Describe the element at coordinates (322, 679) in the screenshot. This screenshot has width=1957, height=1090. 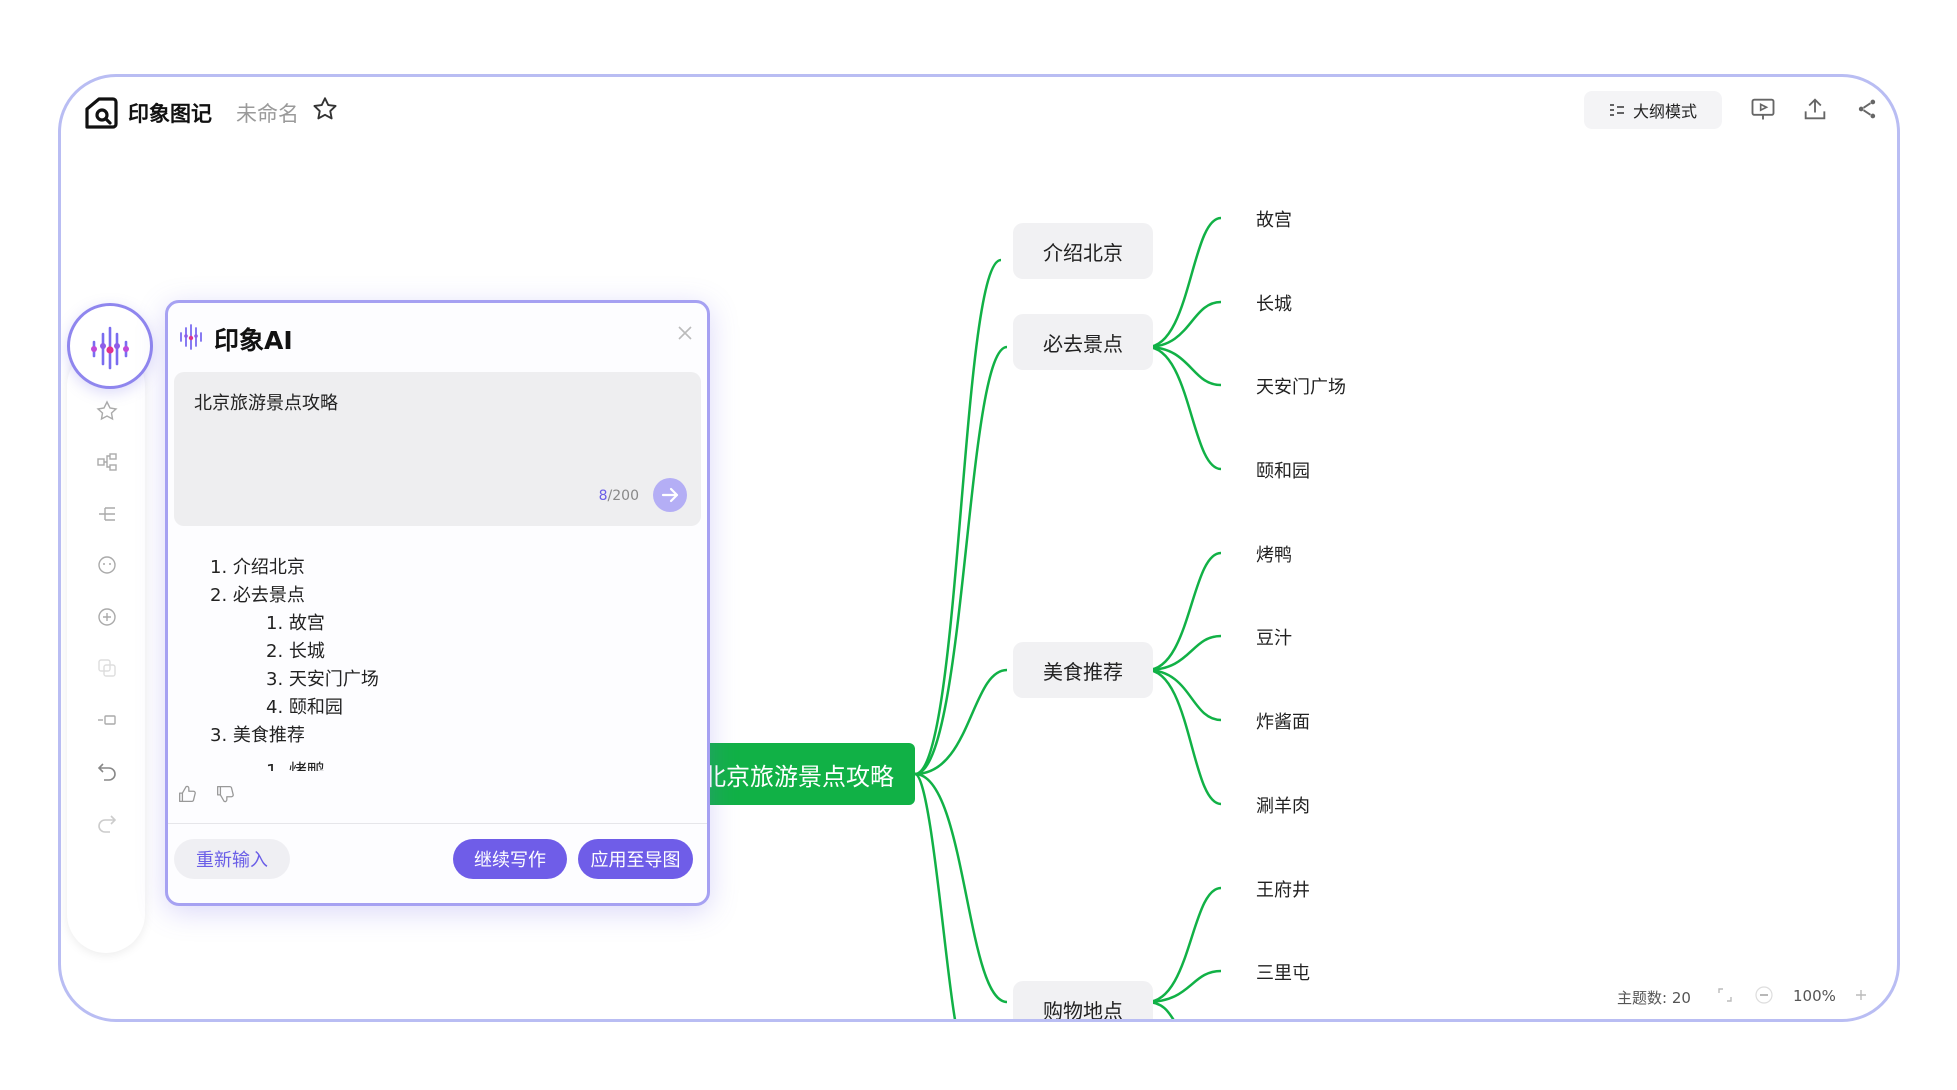
I see `result-line: 3. 天安门广场` at that location.